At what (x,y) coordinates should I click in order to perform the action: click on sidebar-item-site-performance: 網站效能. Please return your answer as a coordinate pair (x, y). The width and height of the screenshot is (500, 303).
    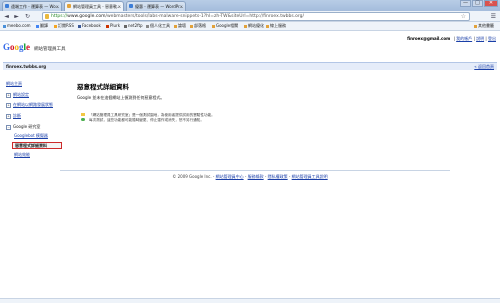
    Looking at the image, I should click on (22, 155).